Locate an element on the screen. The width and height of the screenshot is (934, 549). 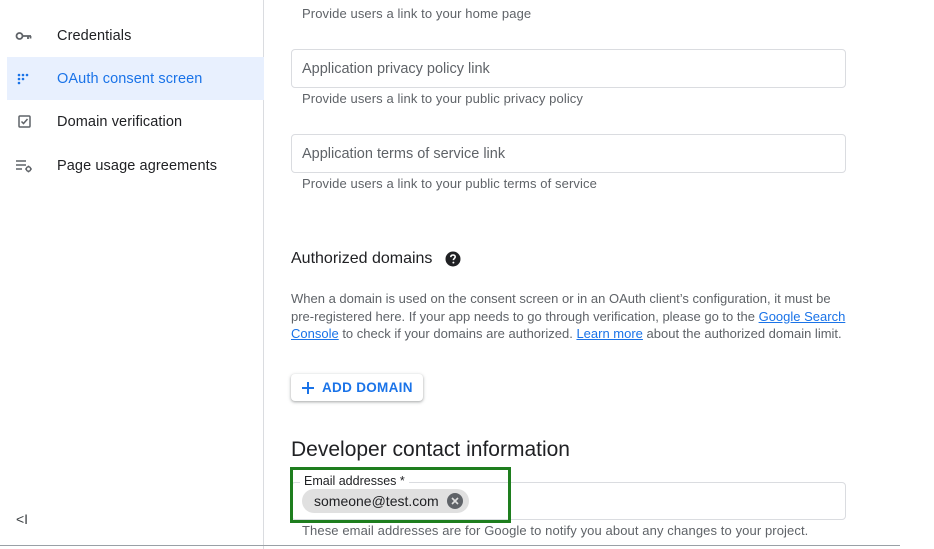
oauth-dots-icon is located at coordinates (24, 79).